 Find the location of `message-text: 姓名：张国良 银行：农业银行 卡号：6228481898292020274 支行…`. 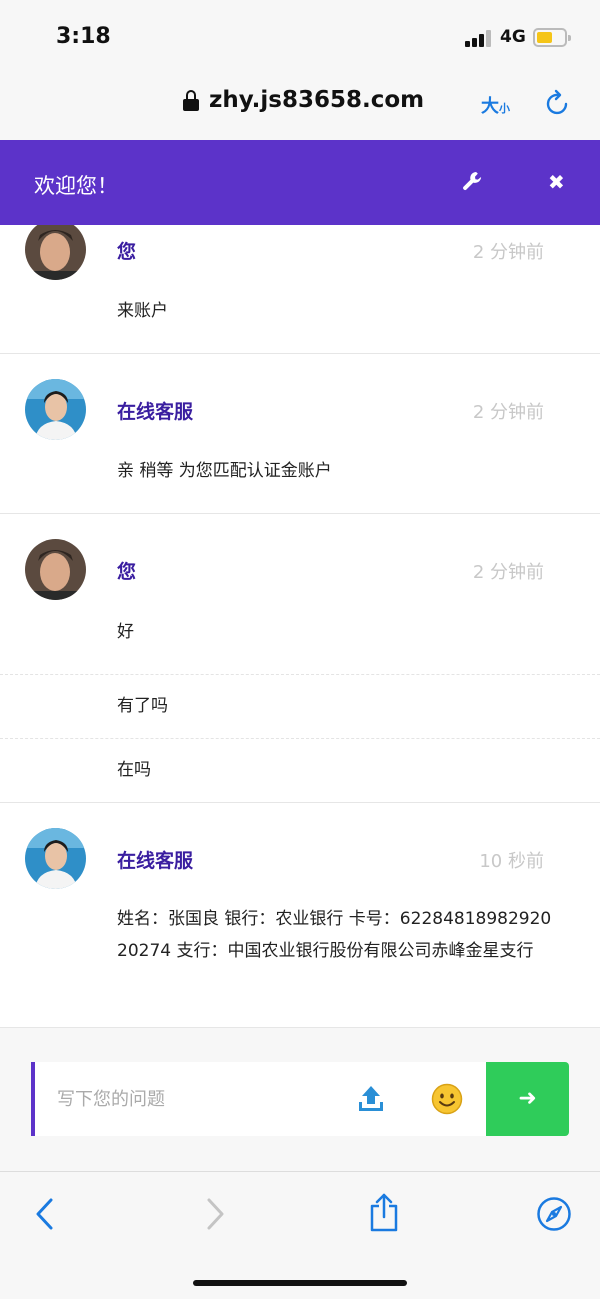

message-text: 姓名：张国良 银行：农业银行 卡号：6228481898292020274 支行… is located at coordinates (334, 935).